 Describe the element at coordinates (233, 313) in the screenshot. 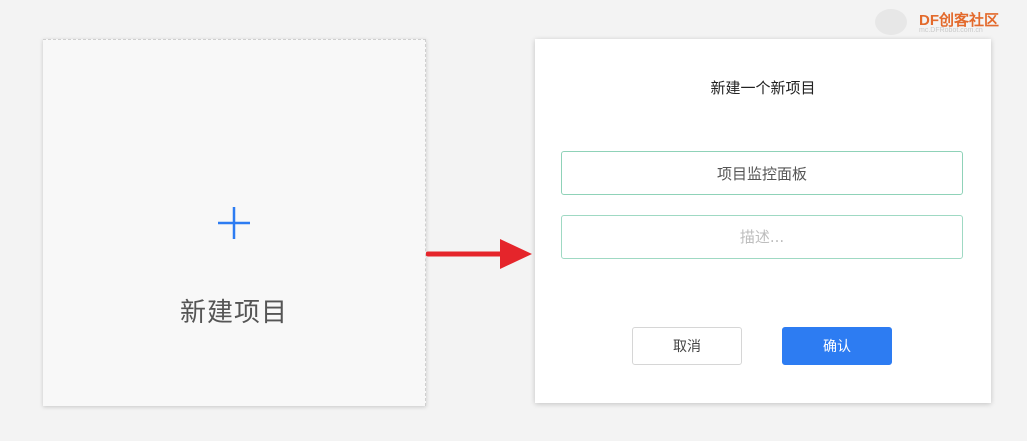

I see `new-project-label: 新建项目` at that location.